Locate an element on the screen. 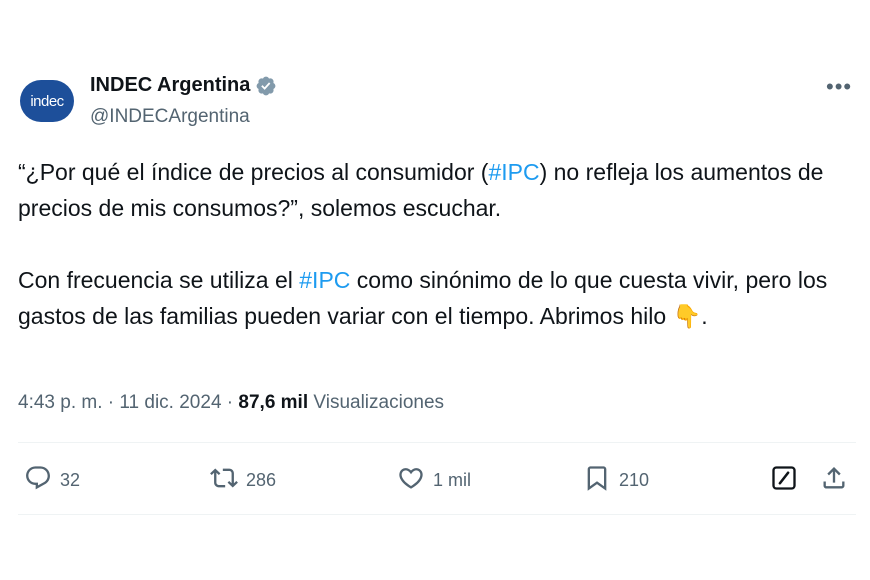 The height and width of the screenshot is (580, 870). tweet-text-segment: Con frecuencia se utiliza el is located at coordinates (159, 280).